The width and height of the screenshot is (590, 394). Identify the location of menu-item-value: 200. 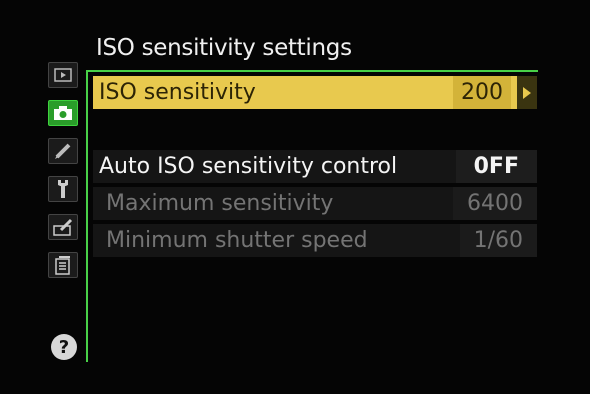
(482, 92).